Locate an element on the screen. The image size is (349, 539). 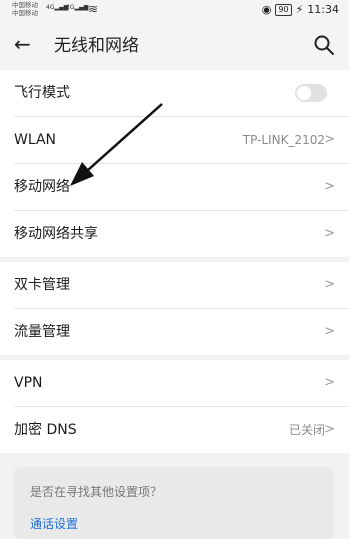
battery-icon: 90 is located at coordinates (283, 9).